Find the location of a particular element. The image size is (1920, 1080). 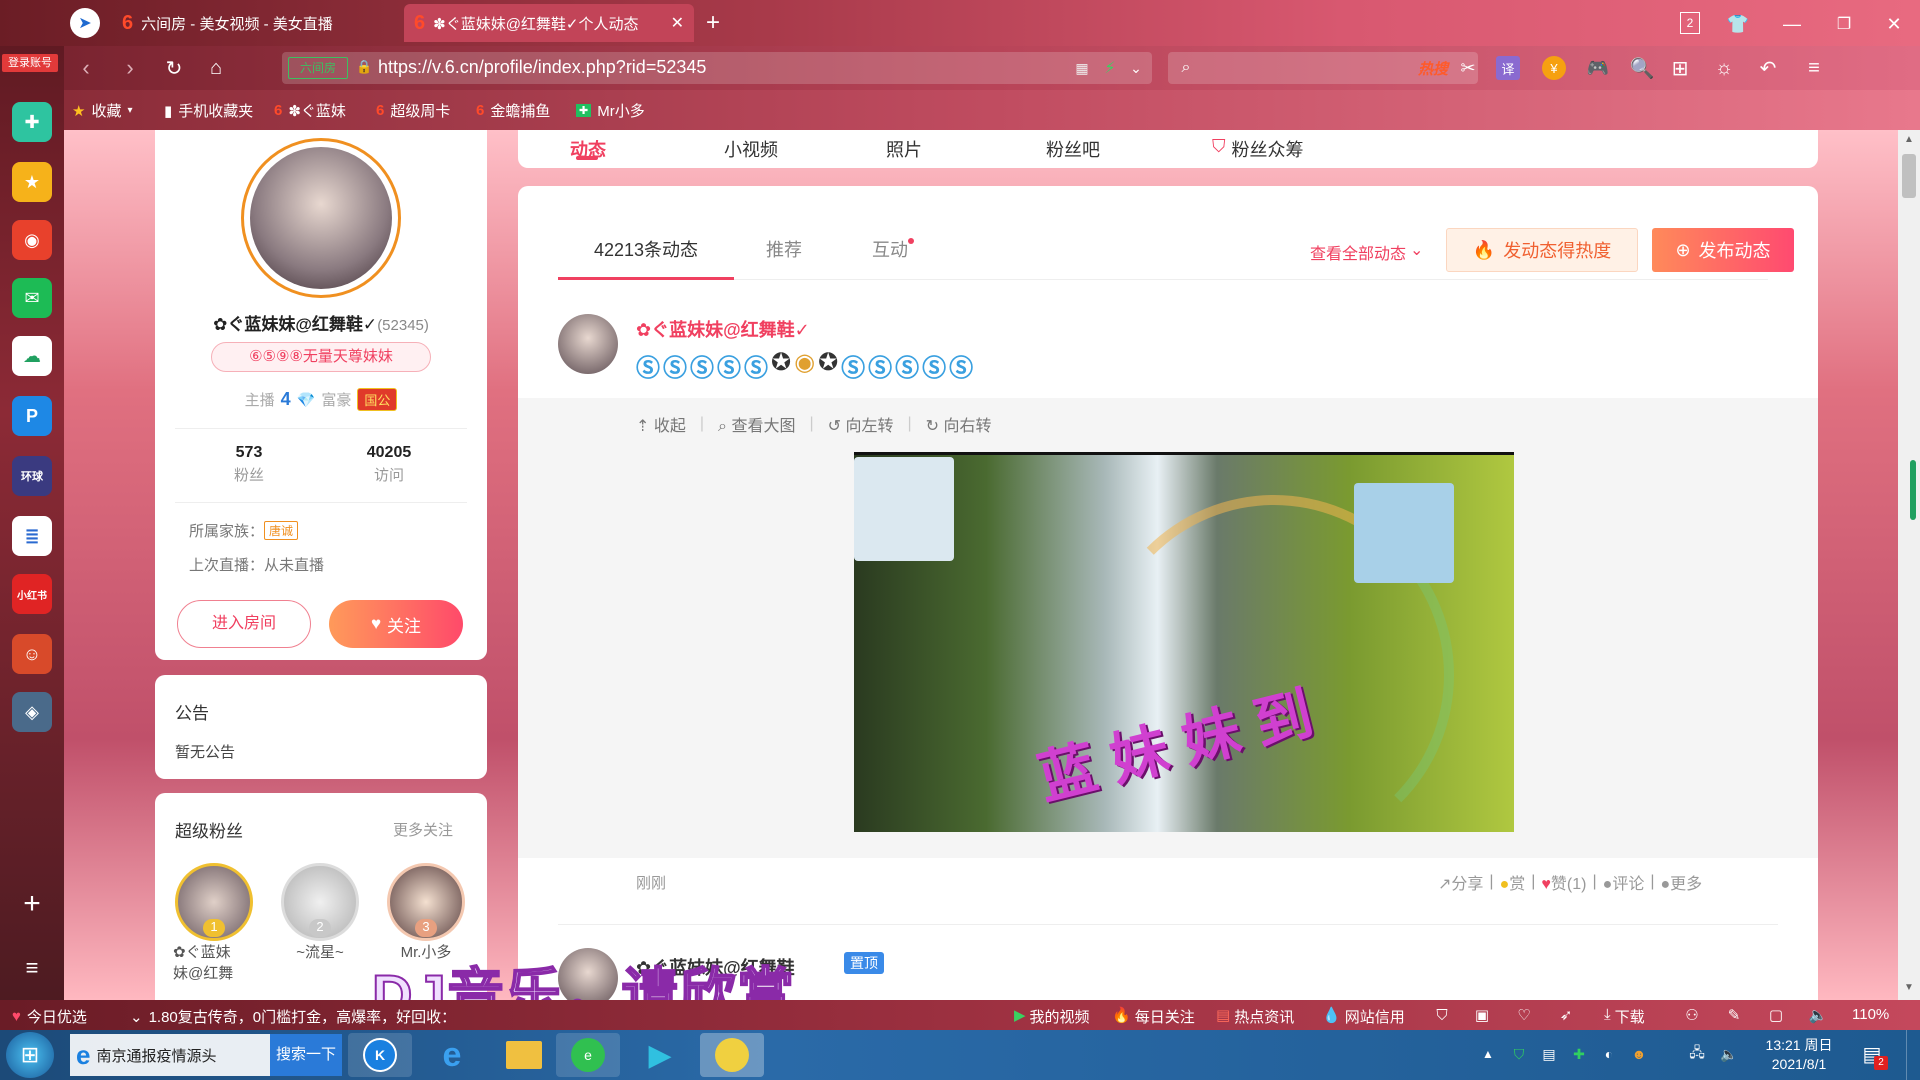

qq-tray-icon: ☻ is located at coordinates (1639, 1054).